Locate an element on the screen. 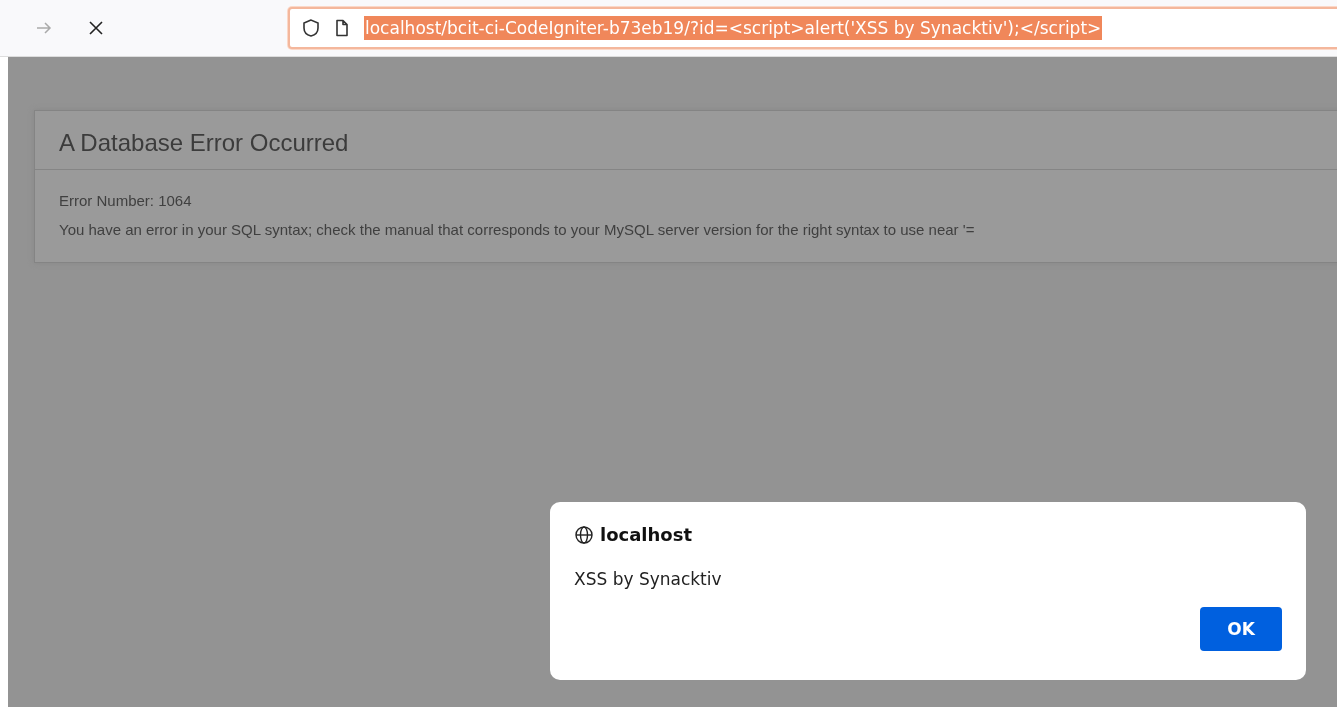 This screenshot has height=707, width=1337. dialog-message: XSS by Synacktiv is located at coordinates (648, 579).